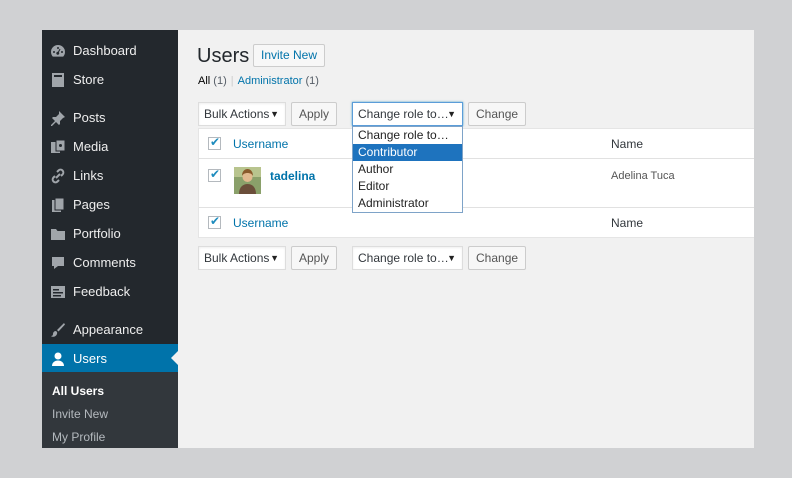 This screenshot has height=478, width=792. Describe the element at coordinates (407, 186) in the screenshot. I see `role-option-editor: Editor` at that location.